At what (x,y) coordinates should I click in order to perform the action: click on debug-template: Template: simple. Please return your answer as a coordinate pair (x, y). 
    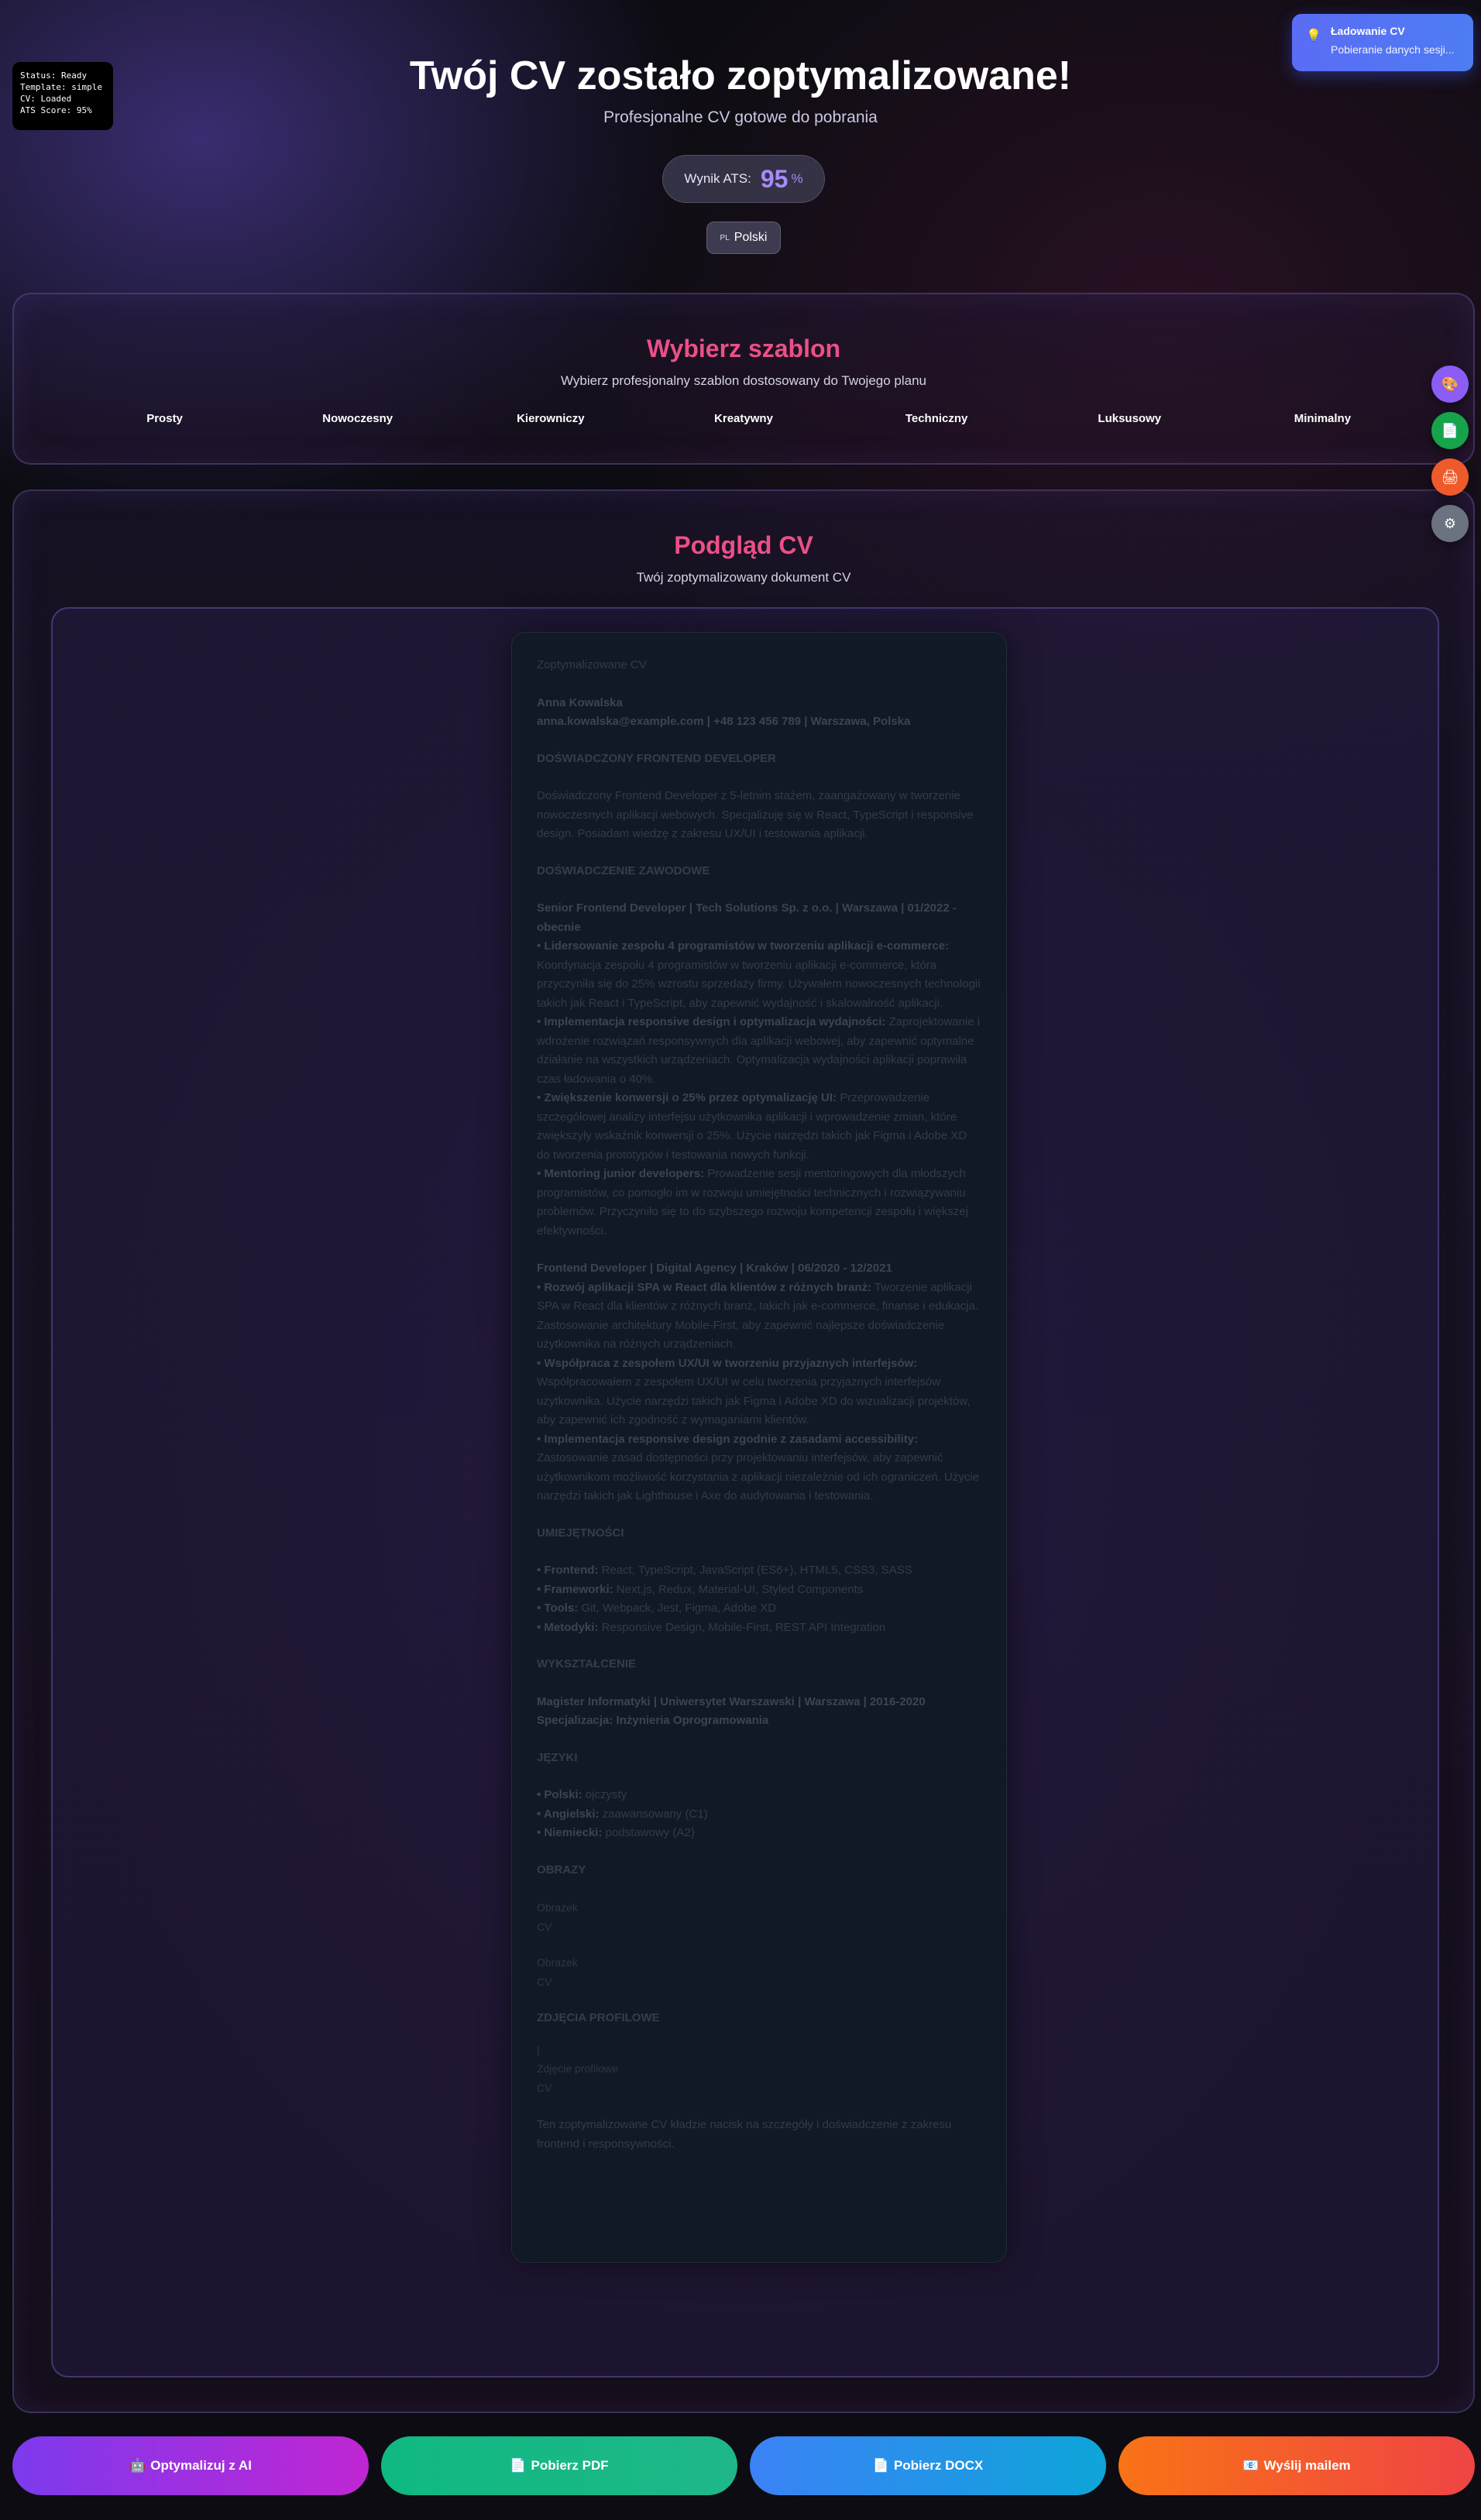
    Looking at the image, I should click on (61, 87).